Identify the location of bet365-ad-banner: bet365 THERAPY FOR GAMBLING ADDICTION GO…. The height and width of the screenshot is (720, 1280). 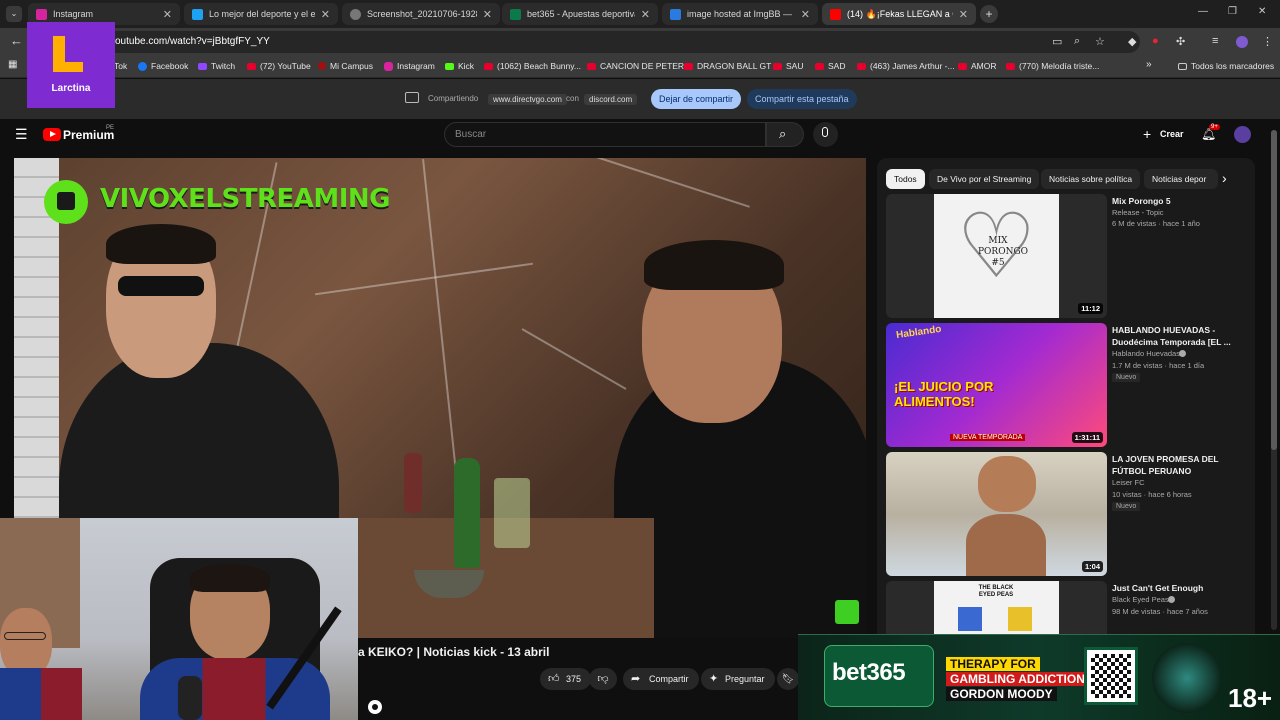
(1039, 677).